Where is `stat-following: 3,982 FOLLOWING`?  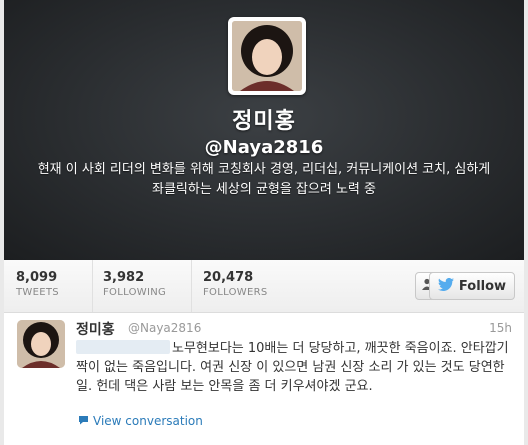 stat-following: 3,982 FOLLOWING is located at coordinates (134, 285).